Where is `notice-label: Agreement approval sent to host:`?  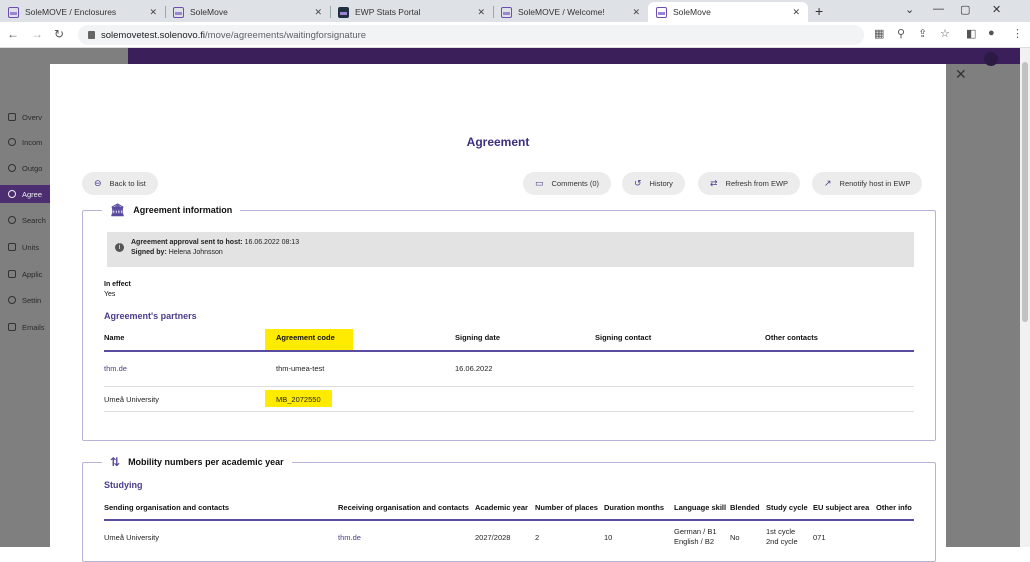
notice-label: Agreement approval sent to host: is located at coordinates (187, 242).